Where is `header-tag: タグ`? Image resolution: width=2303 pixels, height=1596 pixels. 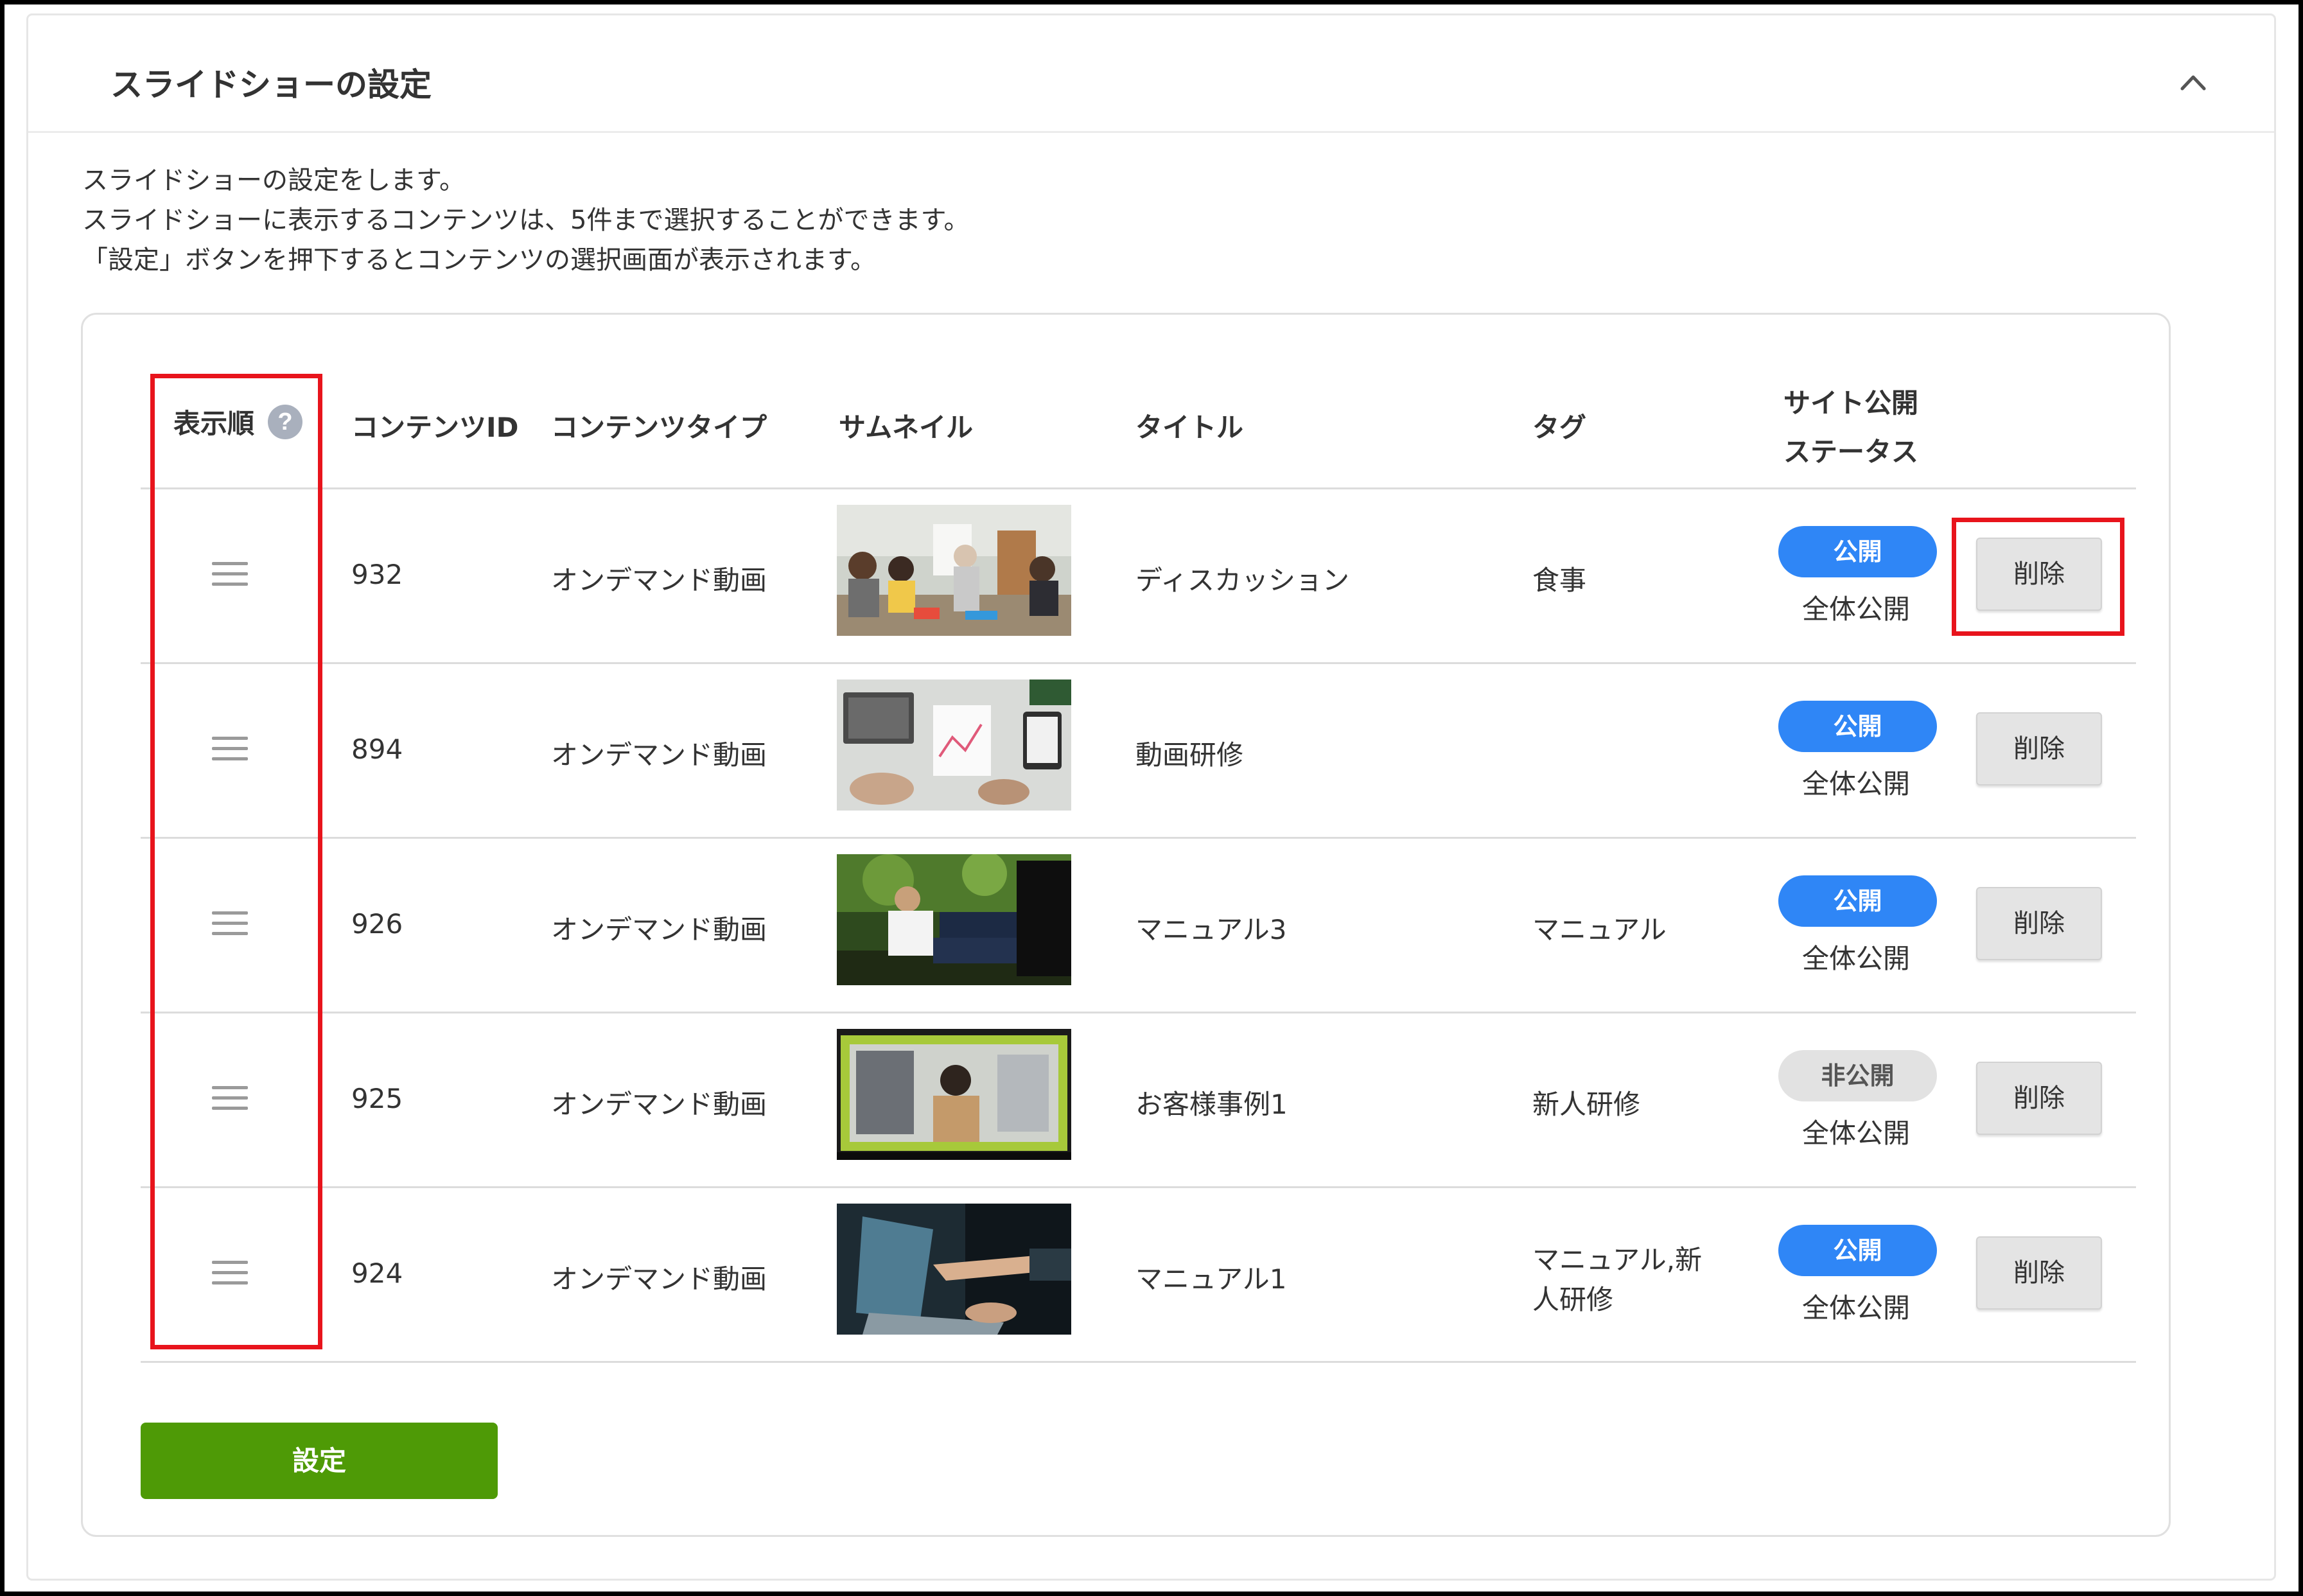 header-tag: タグ is located at coordinates (1559, 427).